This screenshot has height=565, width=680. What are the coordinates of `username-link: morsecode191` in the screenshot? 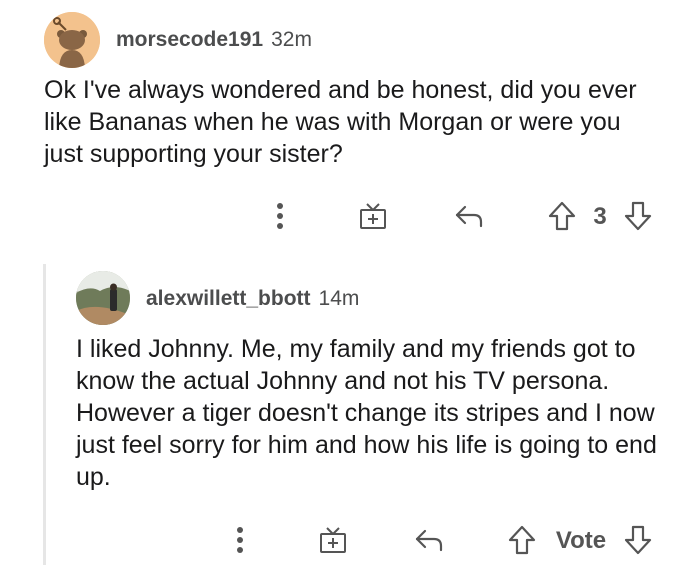 It's located at (189, 40).